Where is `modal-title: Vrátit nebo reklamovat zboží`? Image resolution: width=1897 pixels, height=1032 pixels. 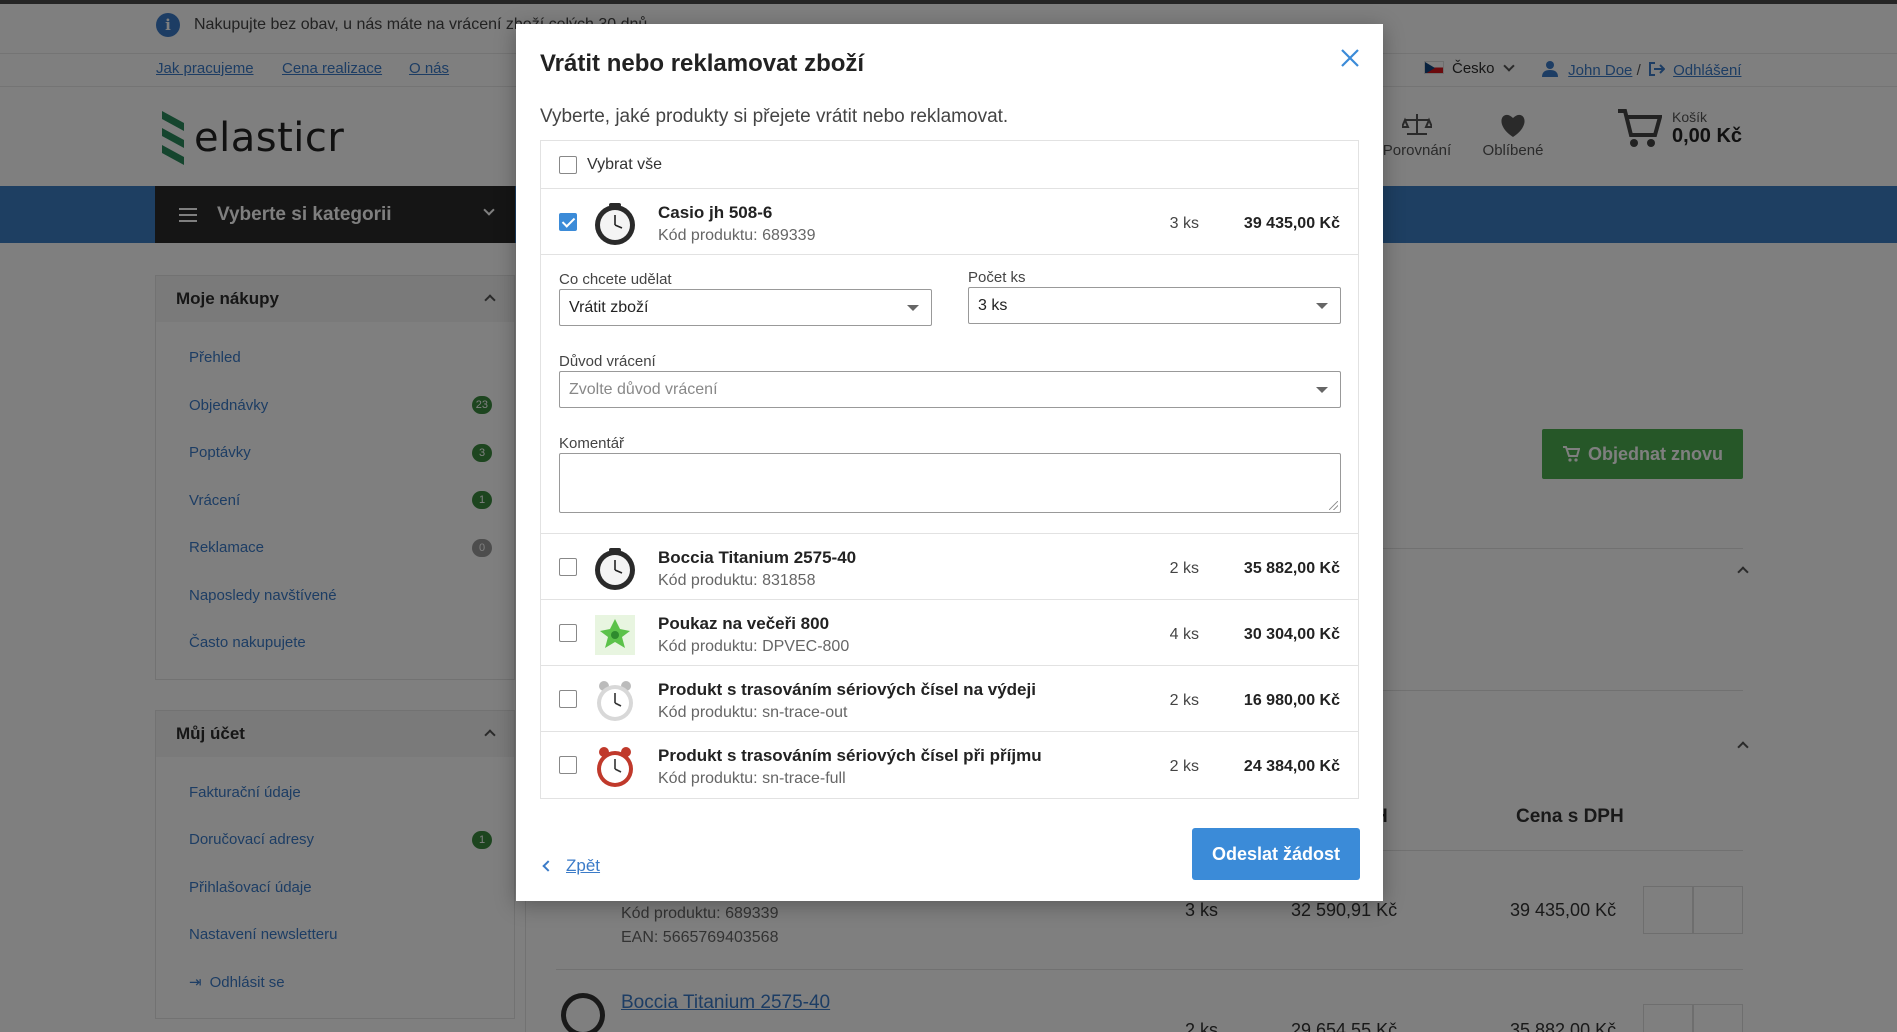 modal-title: Vrátit nebo reklamovat zboží is located at coordinates (702, 63).